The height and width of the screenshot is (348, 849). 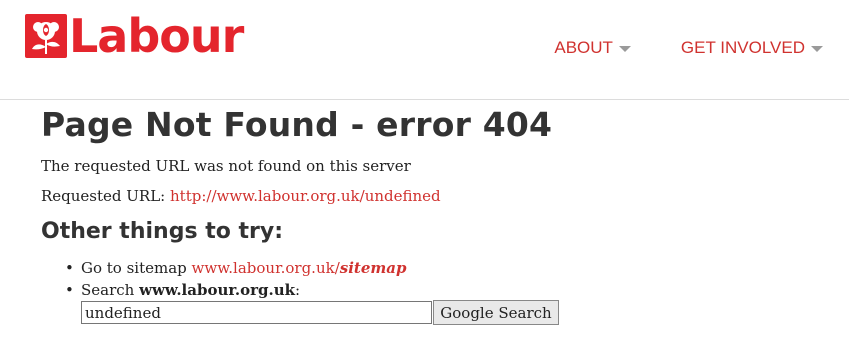 What do you see at coordinates (156, 36) in the screenshot?
I see `logo-wordmark: Labour` at bounding box center [156, 36].